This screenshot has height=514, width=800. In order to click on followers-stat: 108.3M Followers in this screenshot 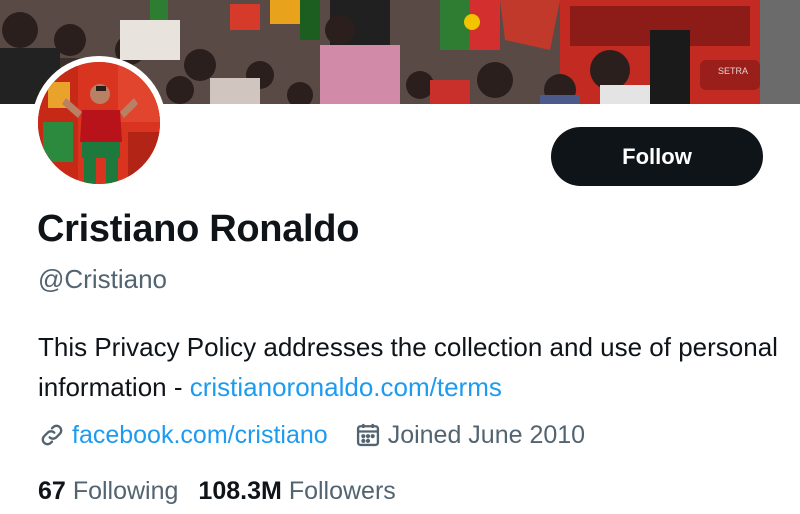, I will do `click(296, 491)`.